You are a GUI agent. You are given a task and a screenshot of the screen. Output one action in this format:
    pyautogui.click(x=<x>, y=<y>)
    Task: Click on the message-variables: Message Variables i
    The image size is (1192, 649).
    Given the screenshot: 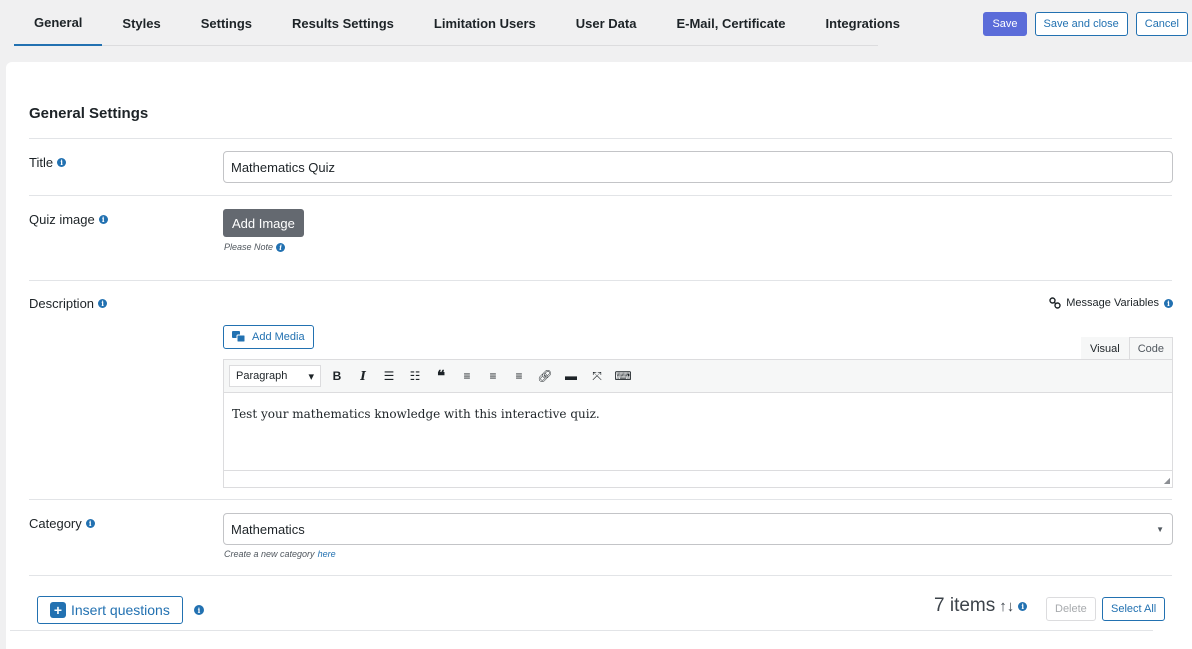 What is the action you would take?
    pyautogui.click(x=1111, y=303)
    